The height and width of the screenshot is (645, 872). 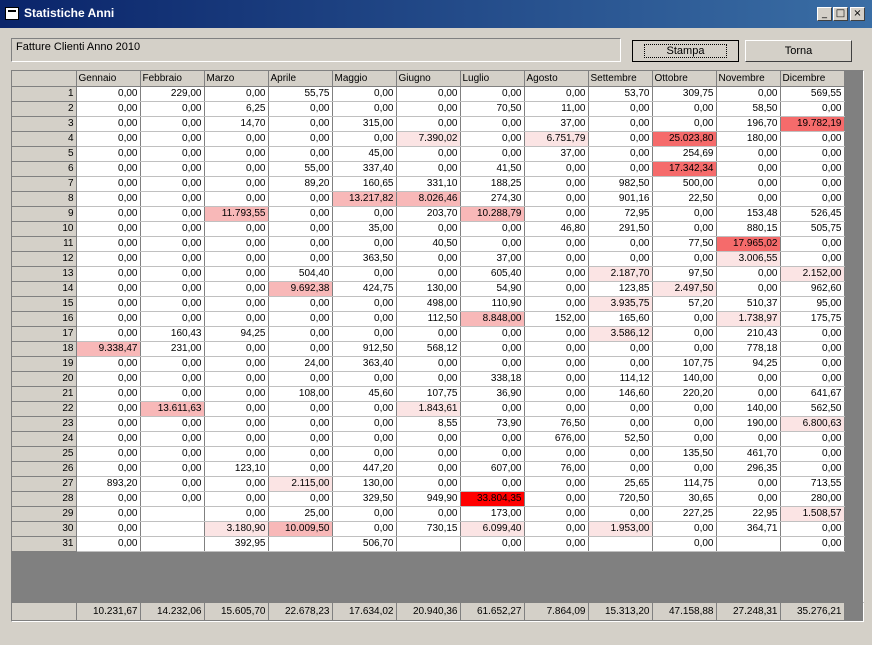 I want to click on grid-cell: 45,60, so click(x=364, y=394).